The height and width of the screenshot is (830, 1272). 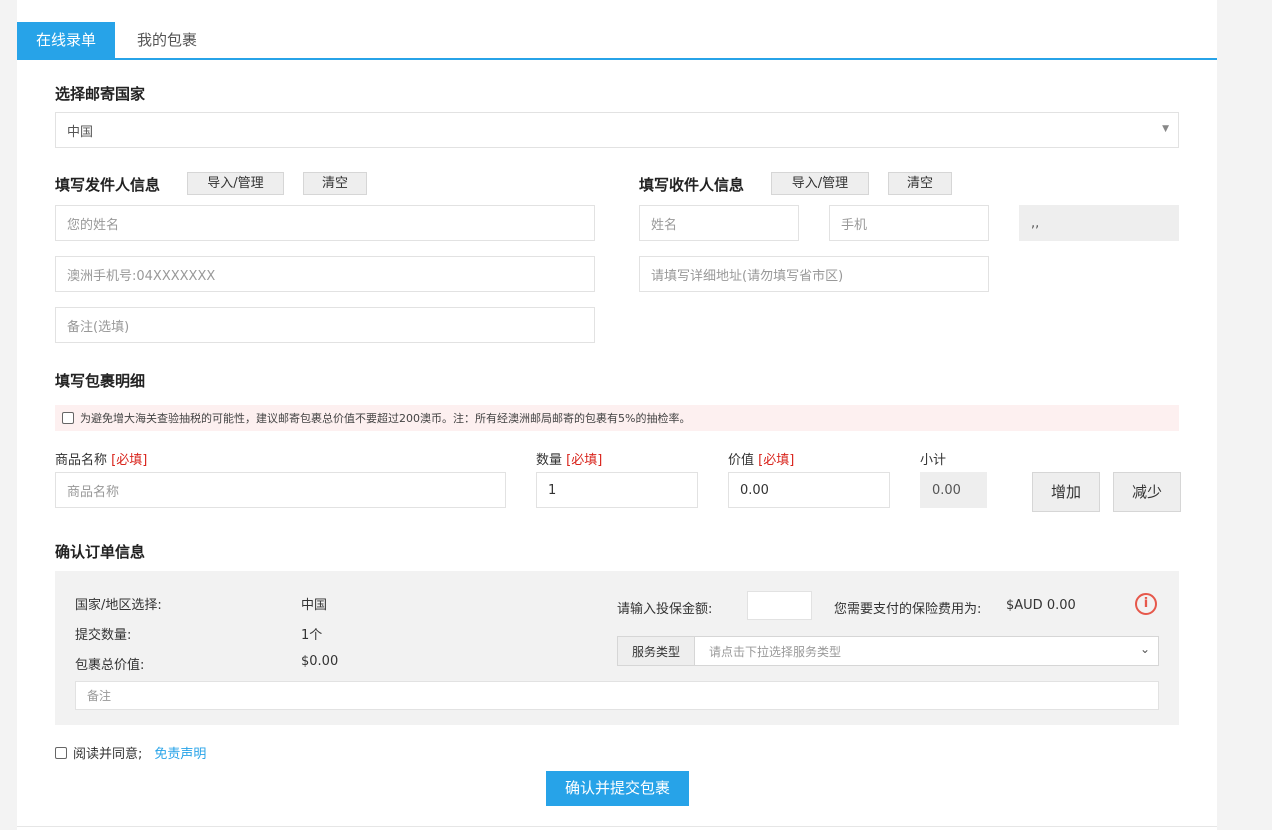 I want to click on quantity-input: 1, so click(x=617, y=490).